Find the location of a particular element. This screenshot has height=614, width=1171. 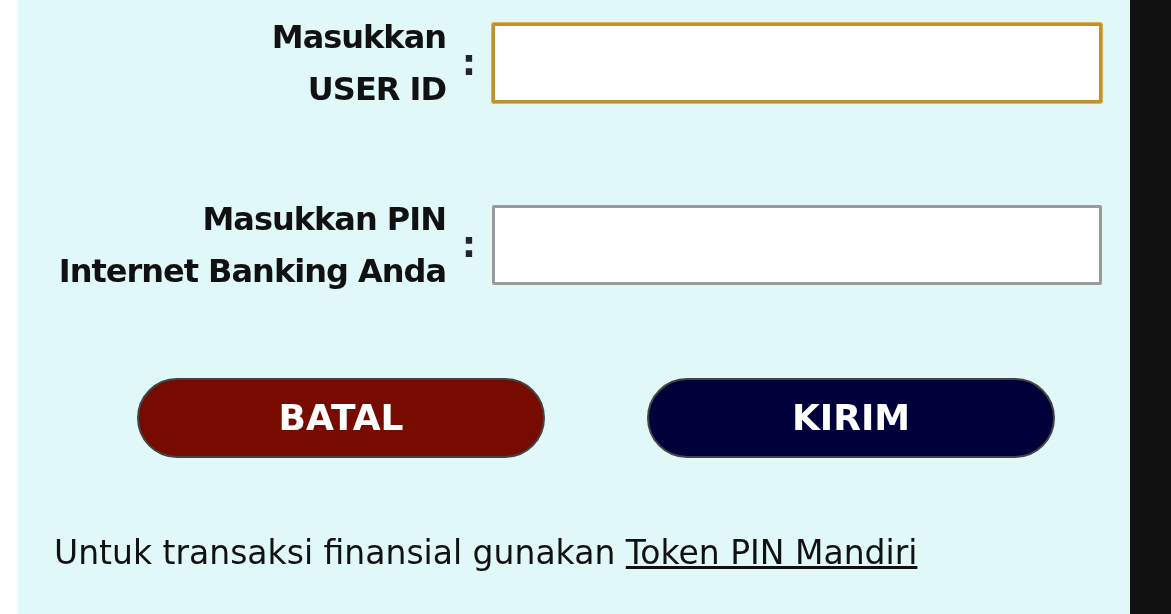

token-link: Token PIN Mandiri is located at coordinates (771, 552).